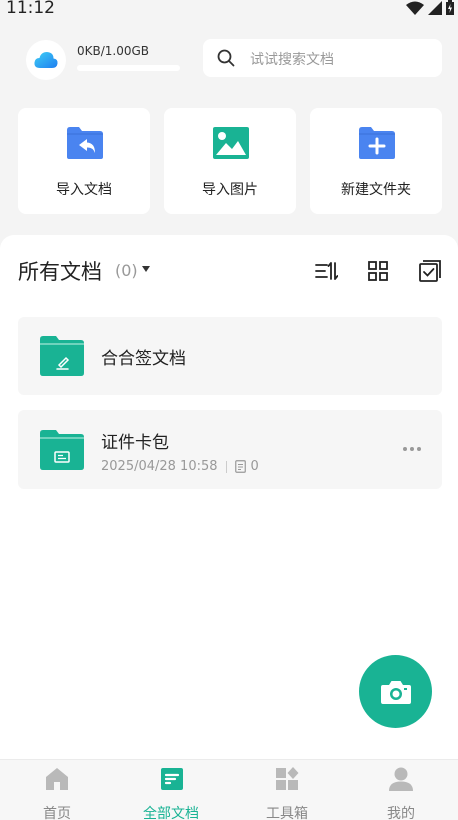 The height and width of the screenshot is (820, 458). I want to click on import-document-button: 导入文档, so click(84, 161).